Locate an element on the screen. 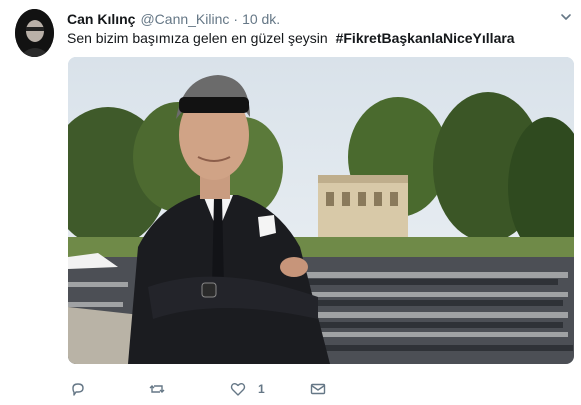  timestamp: 10 dk. is located at coordinates (261, 19).